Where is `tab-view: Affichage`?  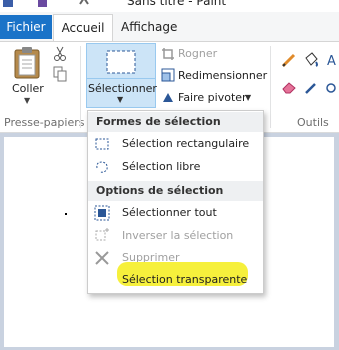 tab-view: Affichage is located at coordinates (149, 27).